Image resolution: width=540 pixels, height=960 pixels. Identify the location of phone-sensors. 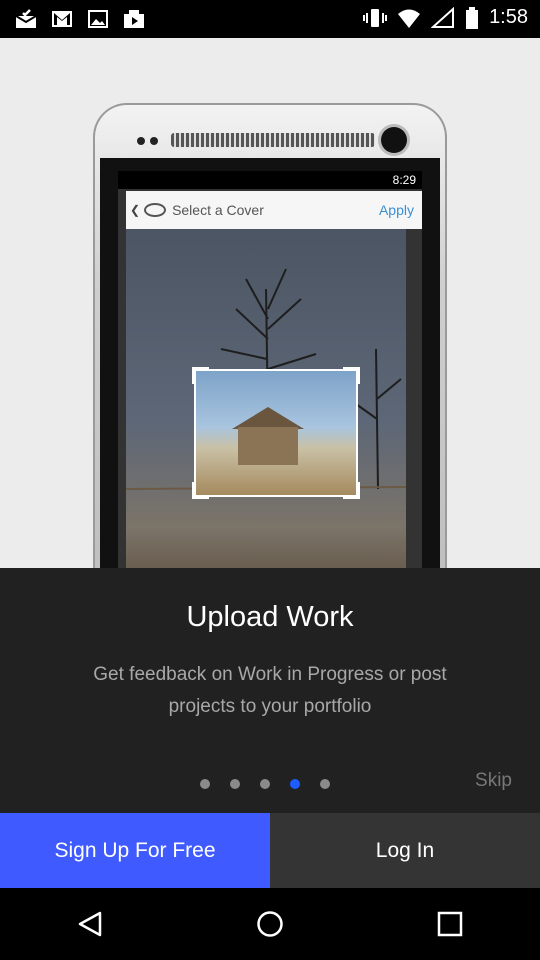
(147, 141).